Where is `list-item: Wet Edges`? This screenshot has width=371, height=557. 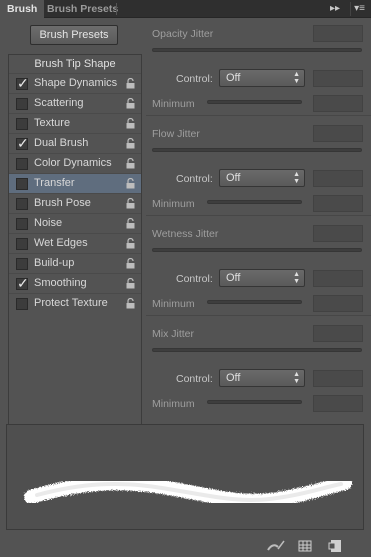 list-item: Wet Edges is located at coordinates (75, 243).